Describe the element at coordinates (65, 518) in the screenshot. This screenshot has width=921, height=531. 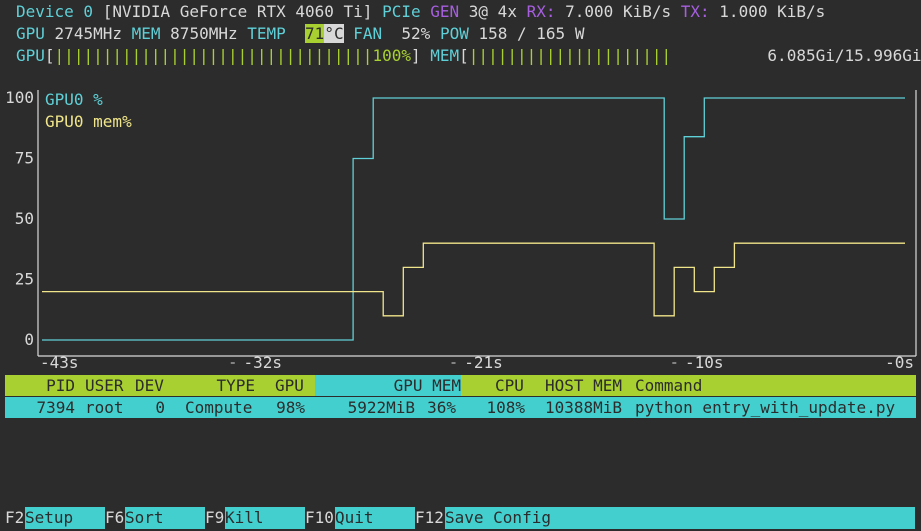
I see `setup-button: Setup` at that location.